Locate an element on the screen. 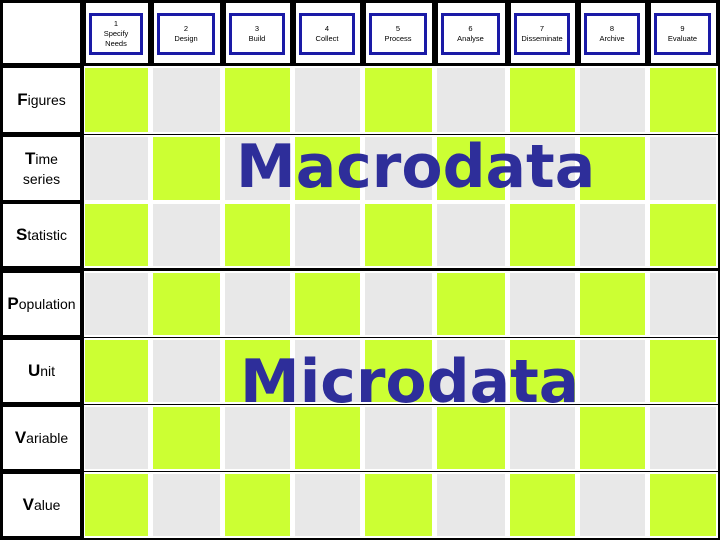 The height and width of the screenshot is (540, 720). row-label: Variable is located at coordinates (41, 438).